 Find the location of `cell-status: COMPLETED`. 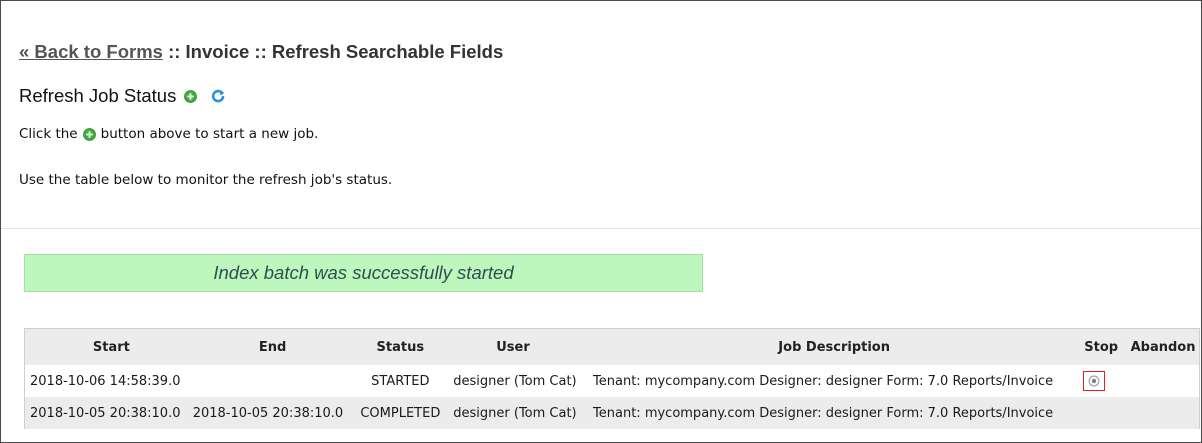

cell-status: COMPLETED is located at coordinates (400, 413).